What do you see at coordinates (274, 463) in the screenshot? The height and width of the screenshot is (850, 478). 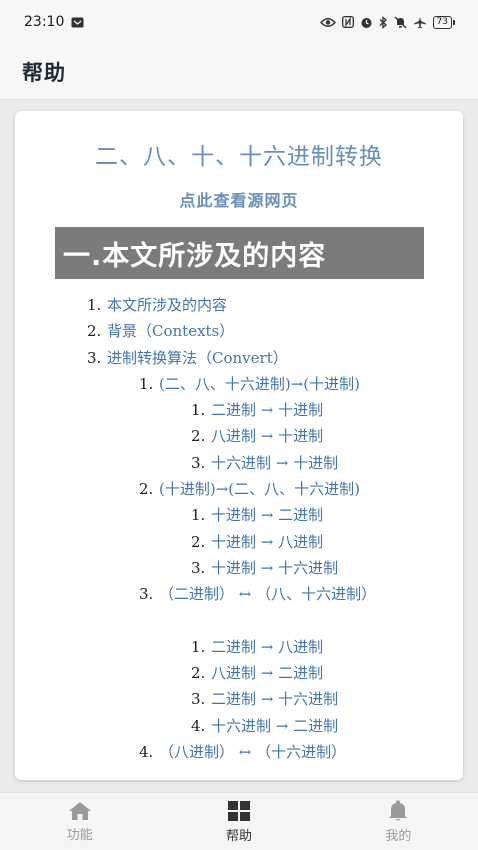 I see `toc-item-link: 十六进制 → 十进制` at bounding box center [274, 463].